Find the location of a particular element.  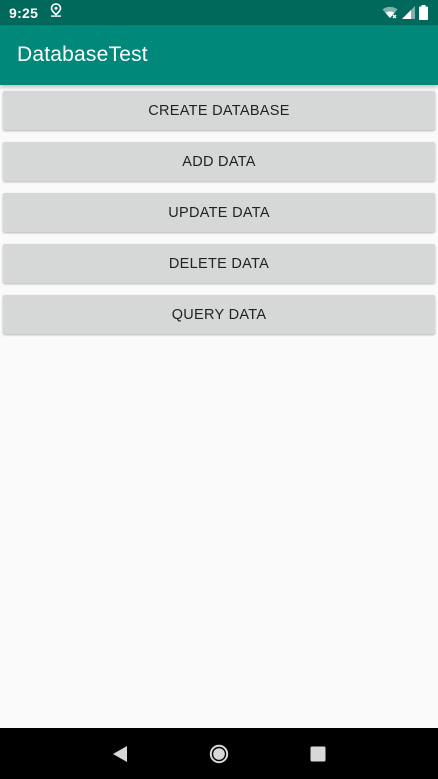

update-data-button: UPDATE DATA is located at coordinates (219, 212).